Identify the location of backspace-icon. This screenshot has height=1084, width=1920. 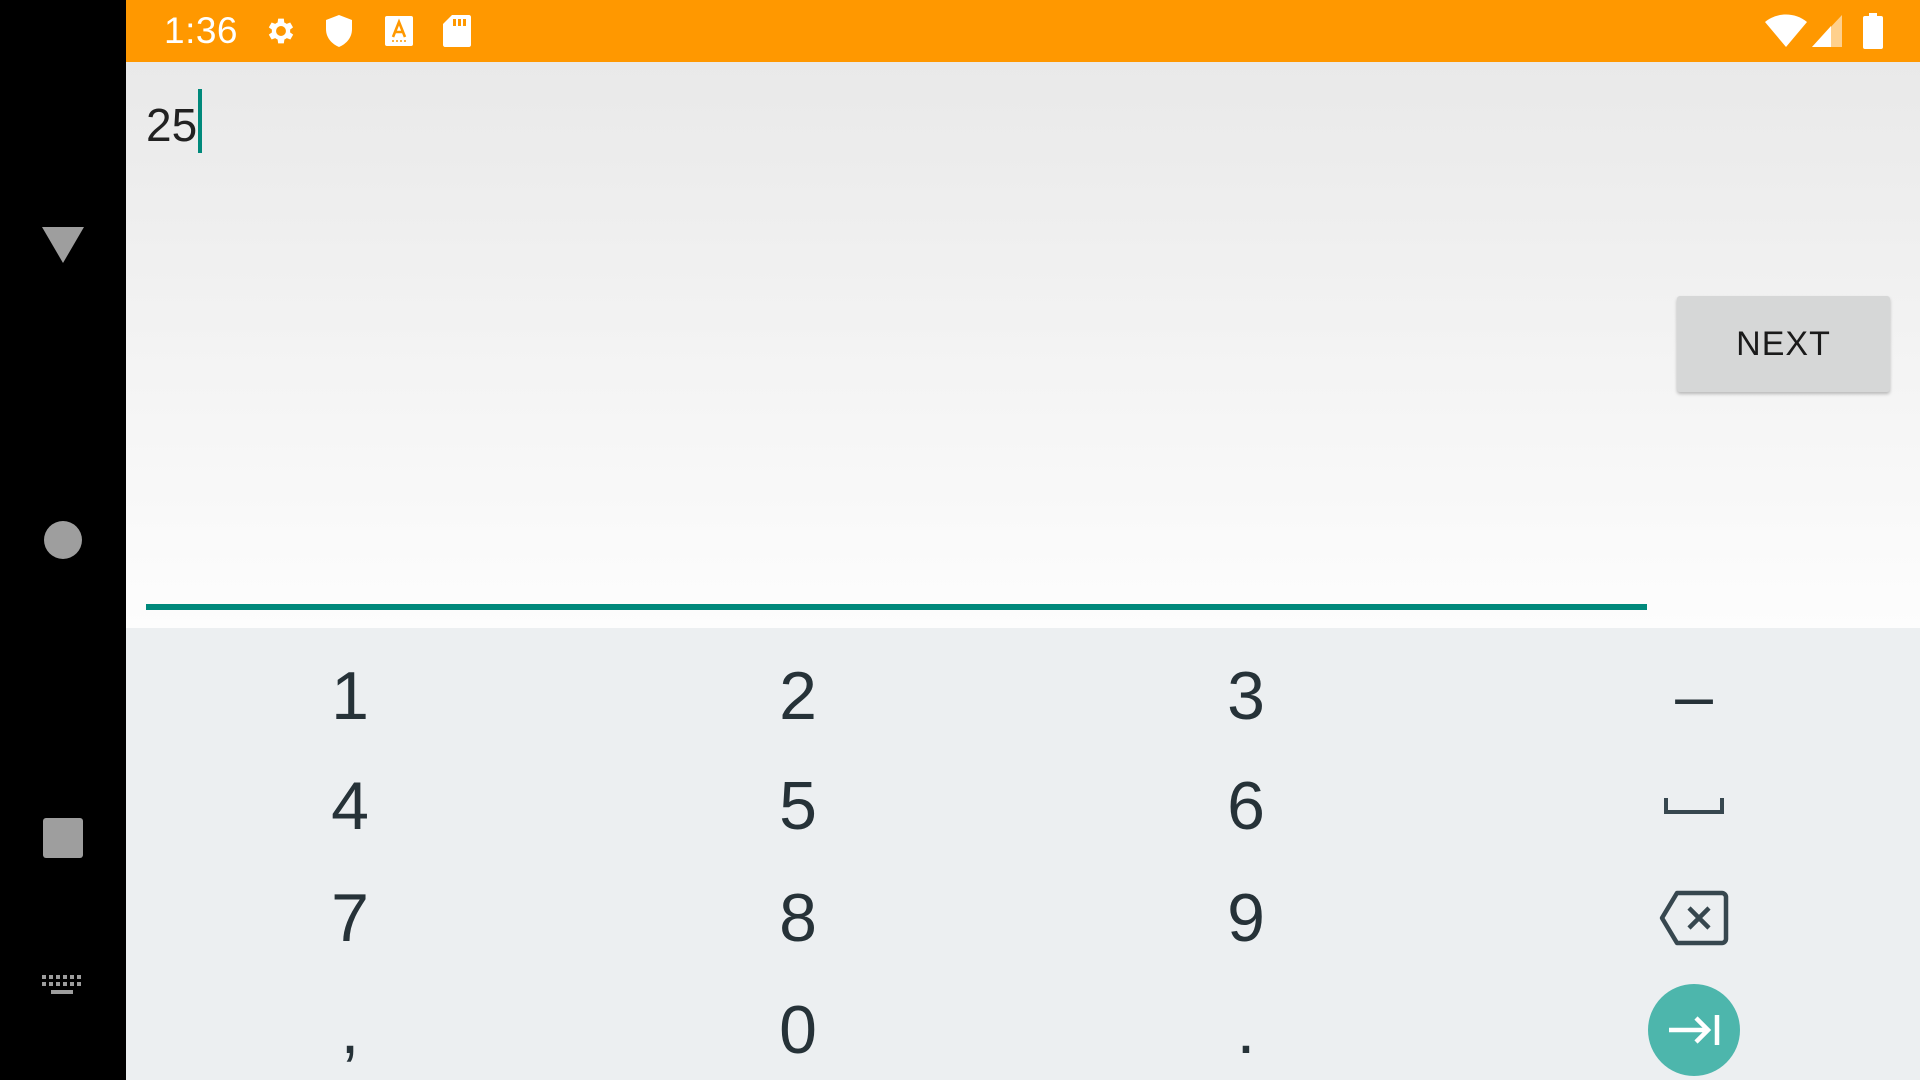
(1694, 918).